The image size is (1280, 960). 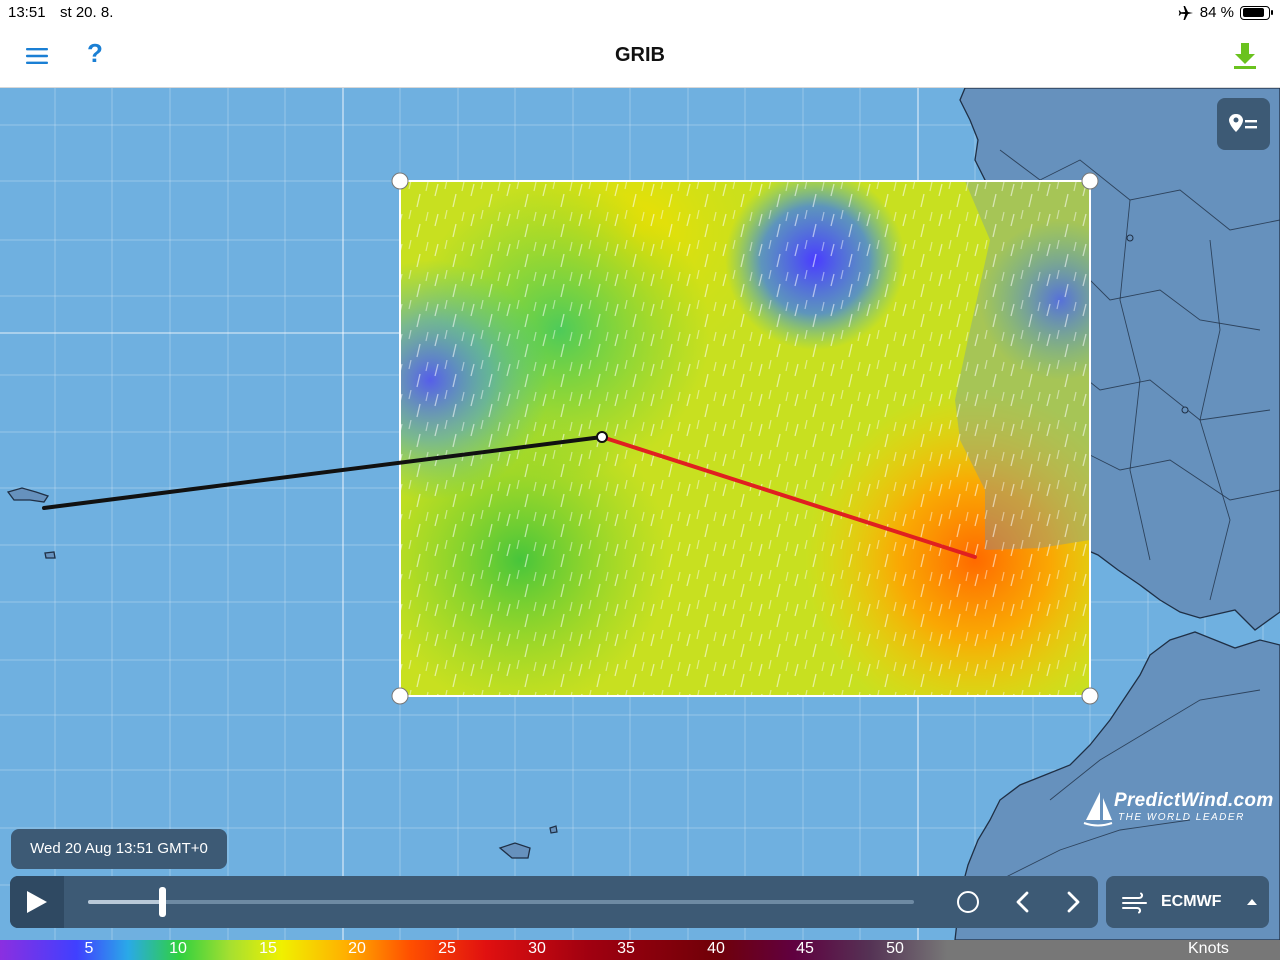 What do you see at coordinates (1098, 809) in the screenshot?
I see `sail-logo-icon` at bounding box center [1098, 809].